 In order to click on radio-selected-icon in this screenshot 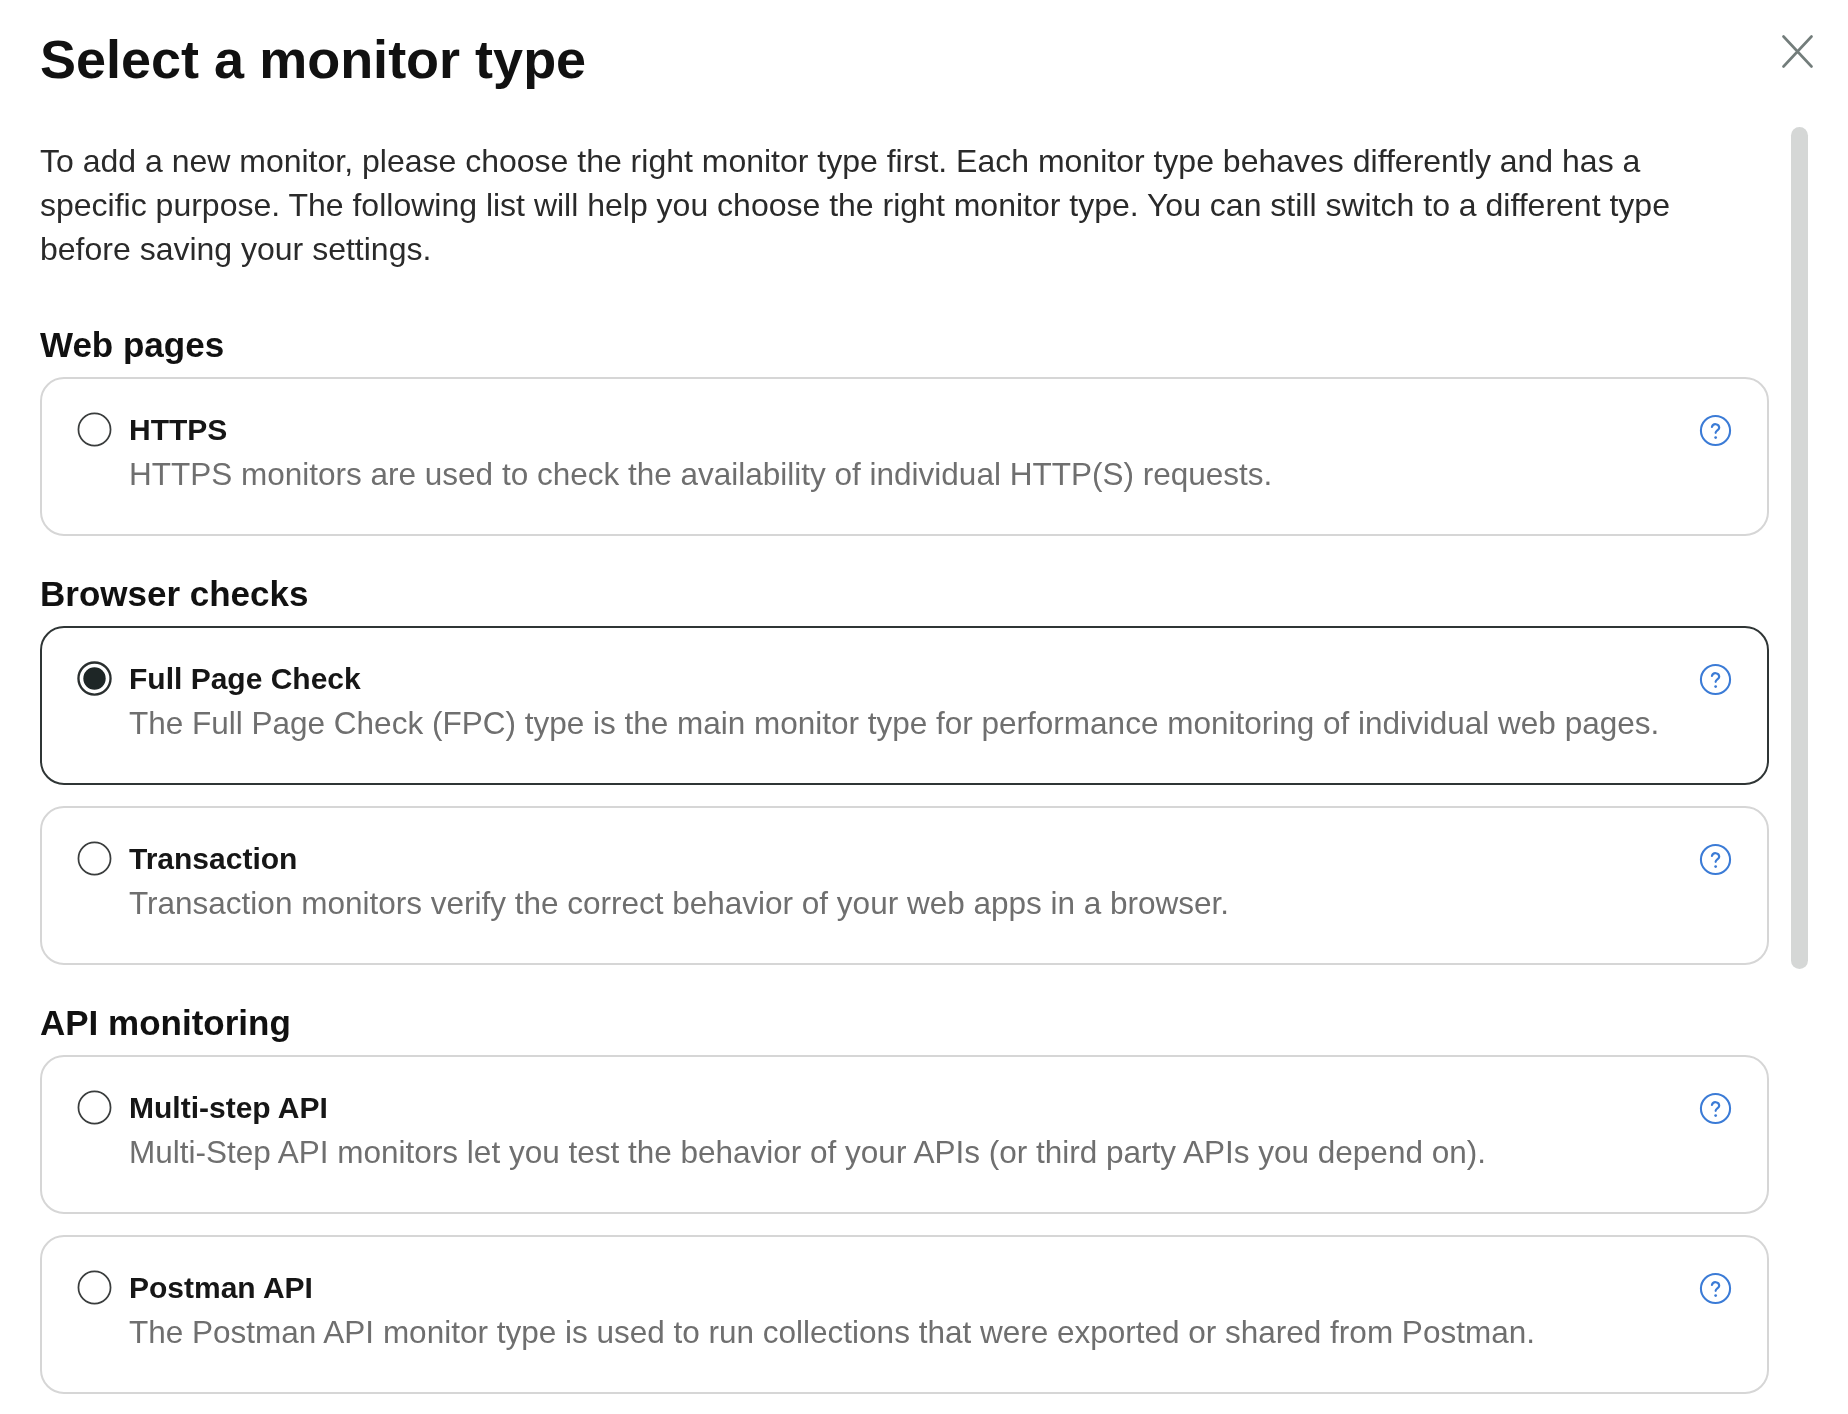, I will do `click(94, 678)`.